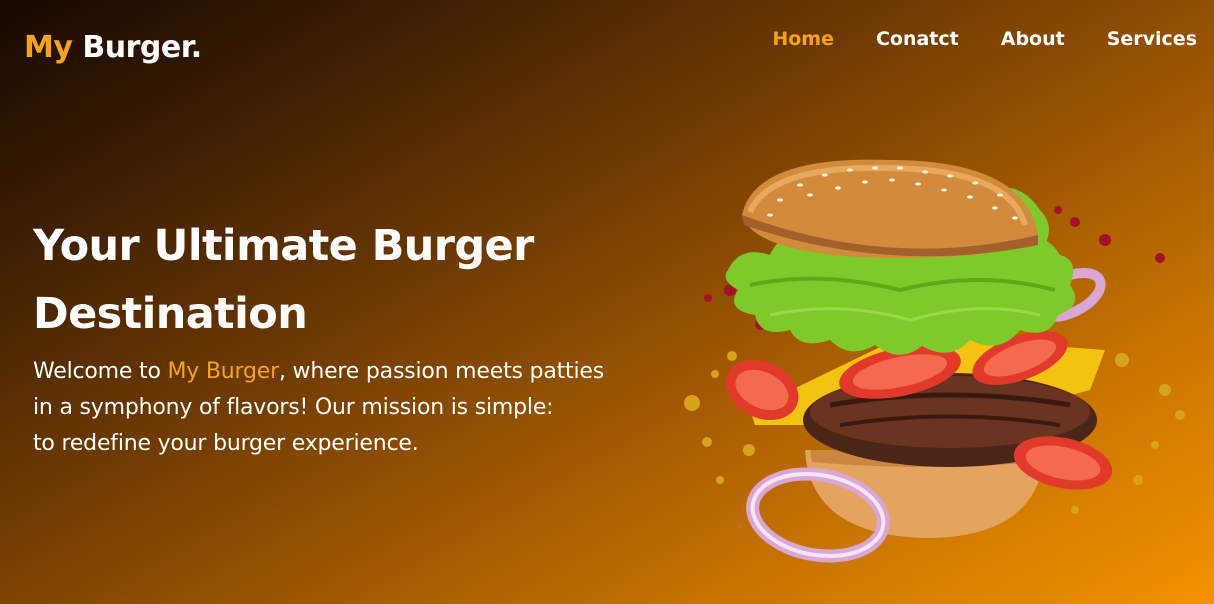 The image size is (1214, 604). What do you see at coordinates (48, 47) in the screenshot?
I see `logo-accent-text: My` at bounding box center [48, 47].